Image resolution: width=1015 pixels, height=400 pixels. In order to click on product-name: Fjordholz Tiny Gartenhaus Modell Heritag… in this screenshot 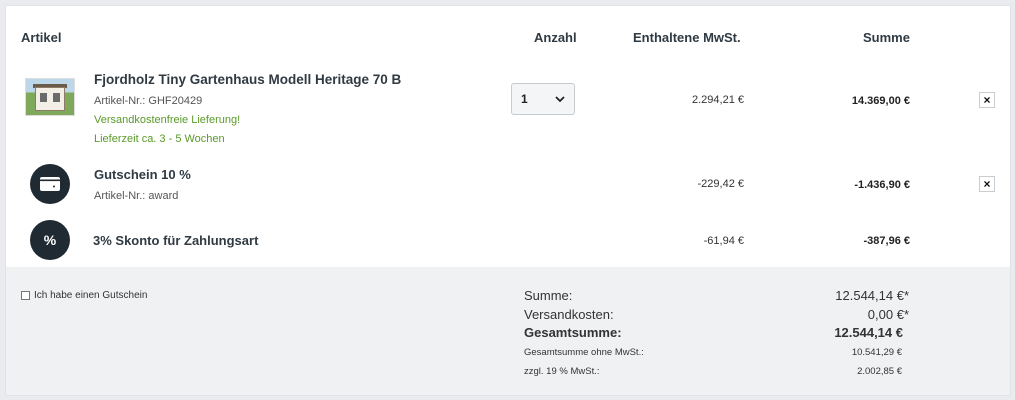, I will do `click(247, 79)`.